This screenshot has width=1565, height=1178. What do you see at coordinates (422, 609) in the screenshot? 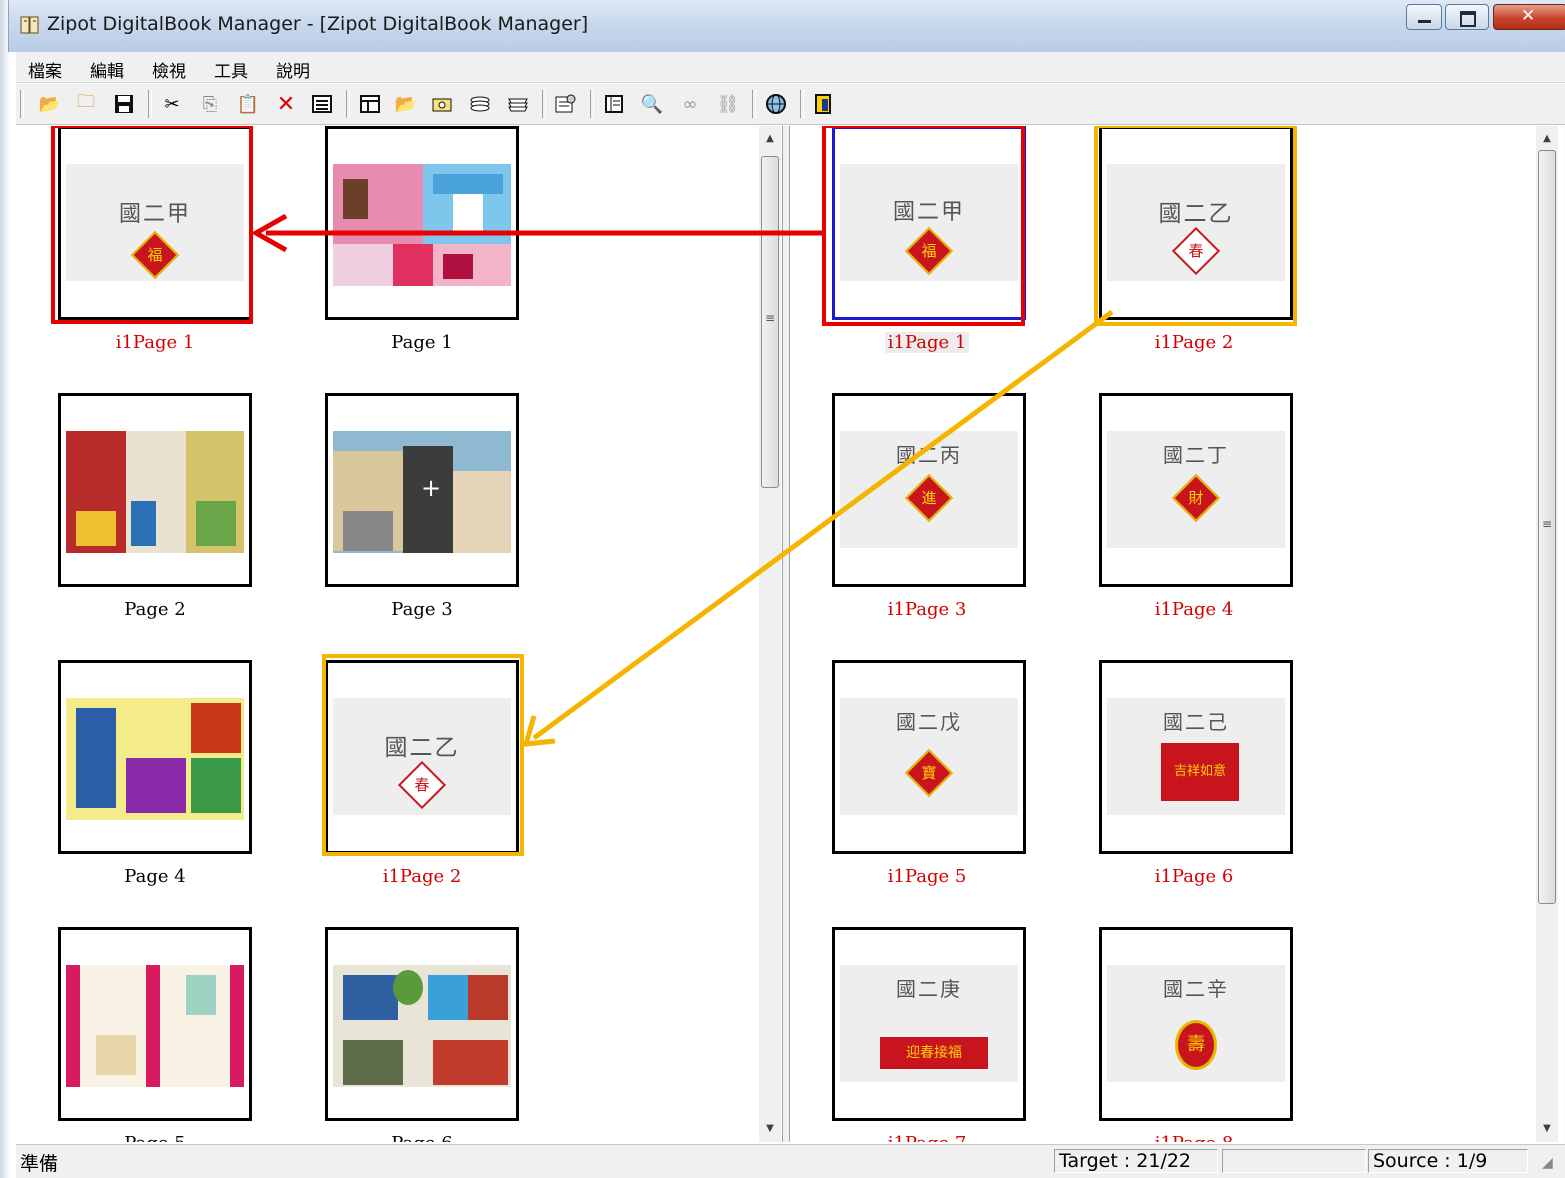
I see `page-caption: Page 3` at bounding box center [422, 609].